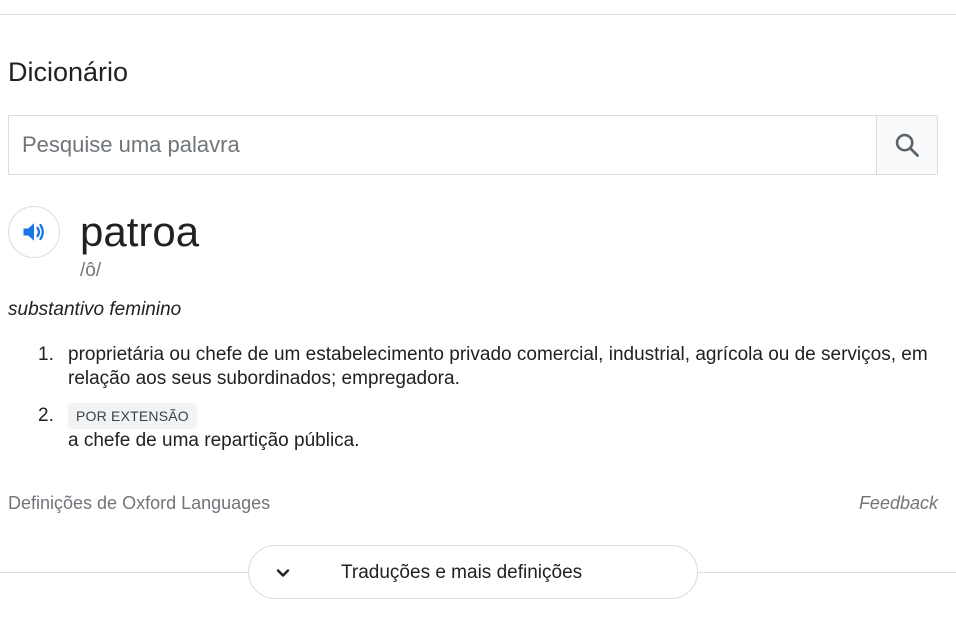 This screenshot has height=637, width=956. I want to click on pronunciation-button, so click(34, 232).